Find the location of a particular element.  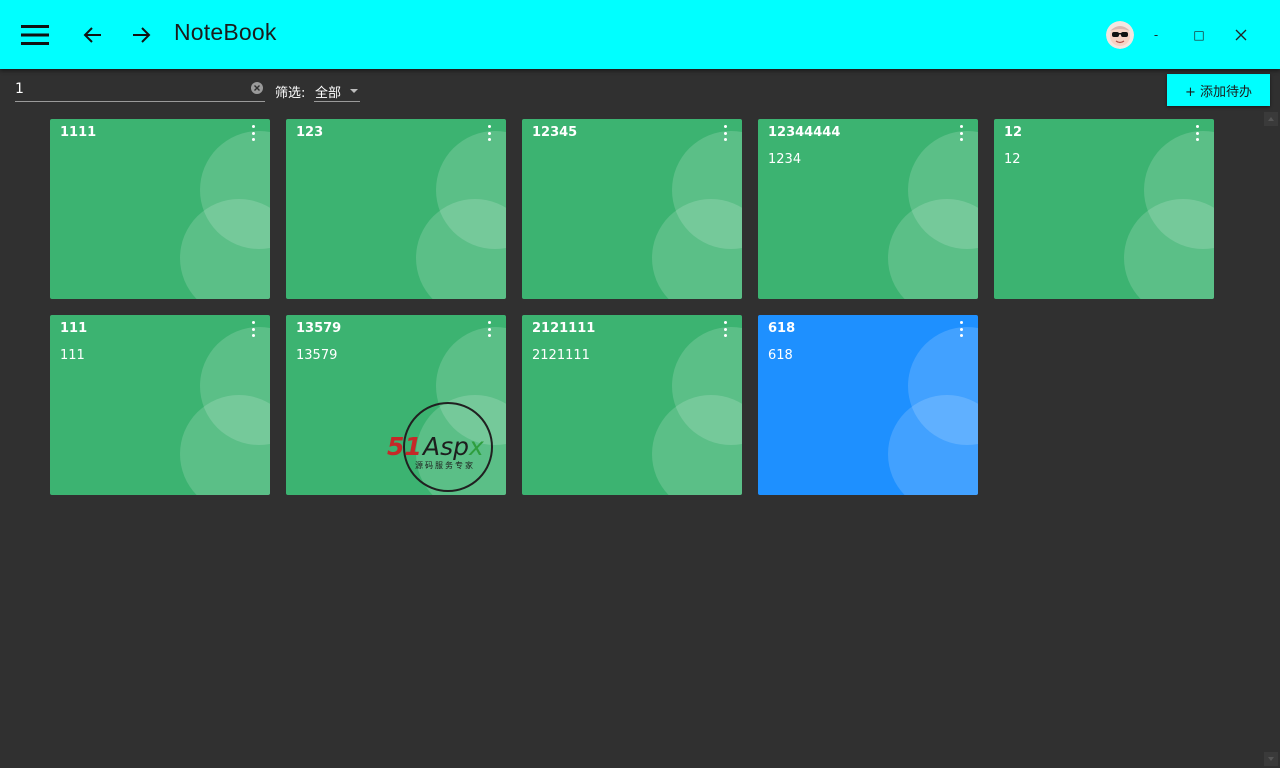

search-box is located at coordinates (140, 90).